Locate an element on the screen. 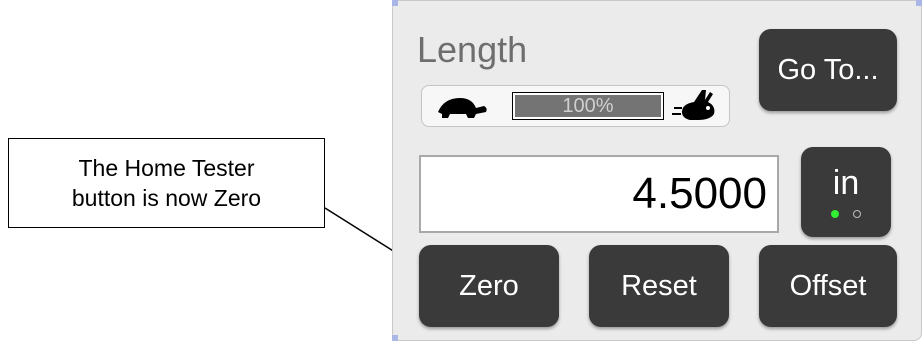 Image resolution: width=924 pixels, height=341 pixels. panel-title: Length is located at coordinates (472, 49).